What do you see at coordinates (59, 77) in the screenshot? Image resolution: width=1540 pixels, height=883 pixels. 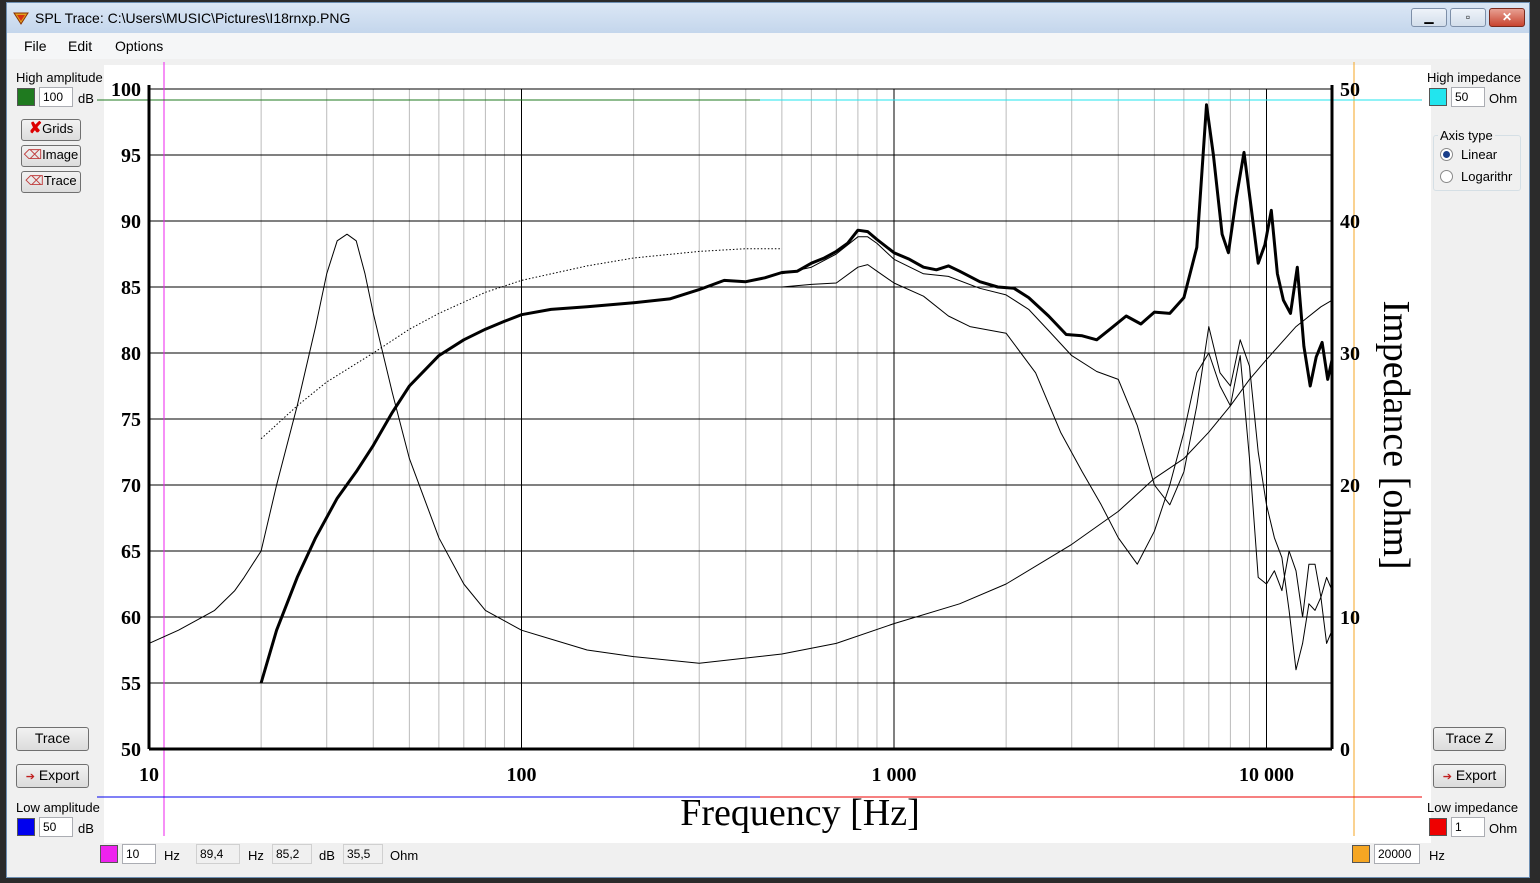 I see `high-amplitude-label: High amplitude` at bounding box center [59, 77].